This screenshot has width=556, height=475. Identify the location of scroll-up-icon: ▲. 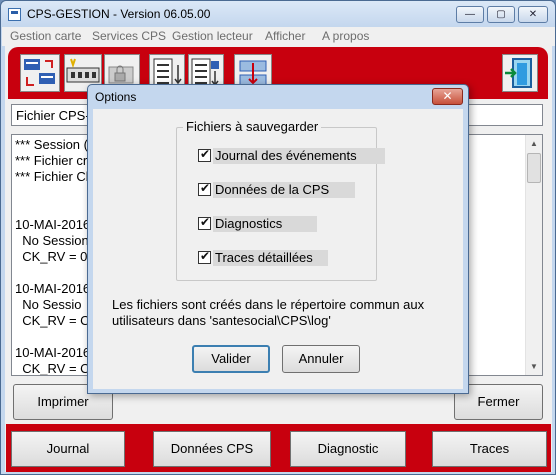
(534, 143).